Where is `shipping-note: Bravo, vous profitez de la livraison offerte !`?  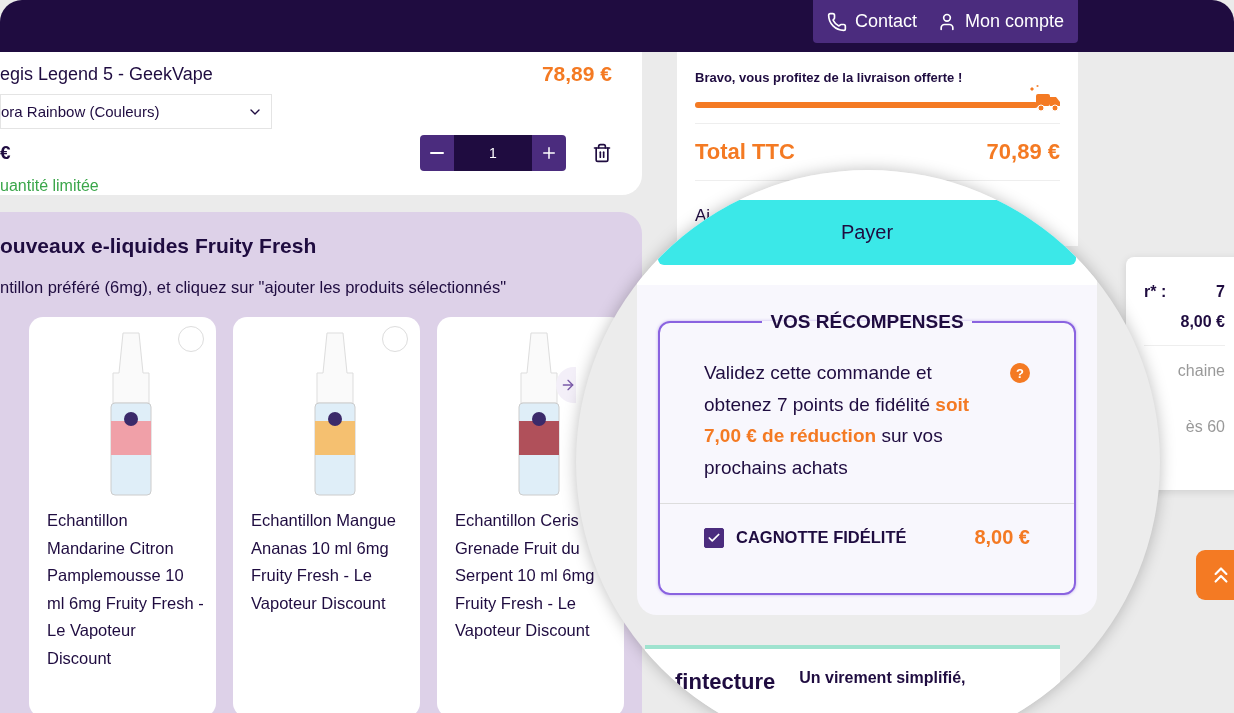 shipping-note: Bravo, vous profitez de la livraison offerte ! is located at coordinates (829, 77).